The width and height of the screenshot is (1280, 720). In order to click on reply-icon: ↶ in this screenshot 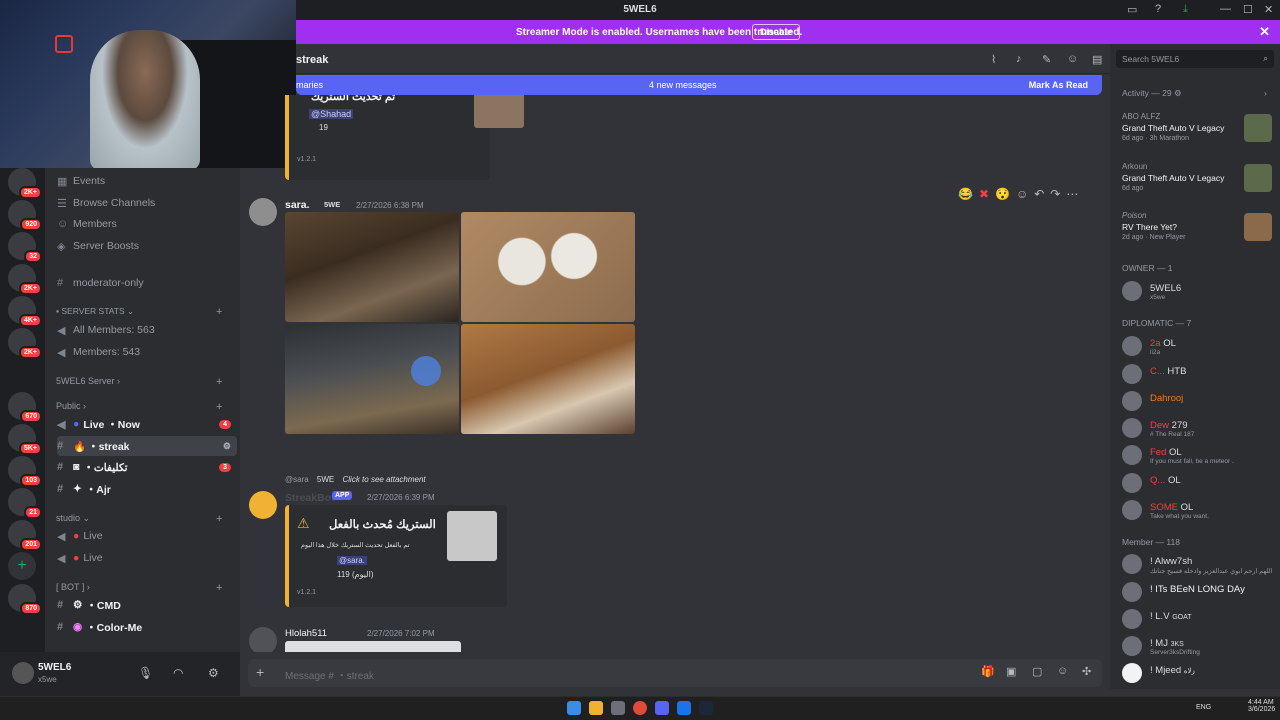, I will do `click(1039, 196)`.